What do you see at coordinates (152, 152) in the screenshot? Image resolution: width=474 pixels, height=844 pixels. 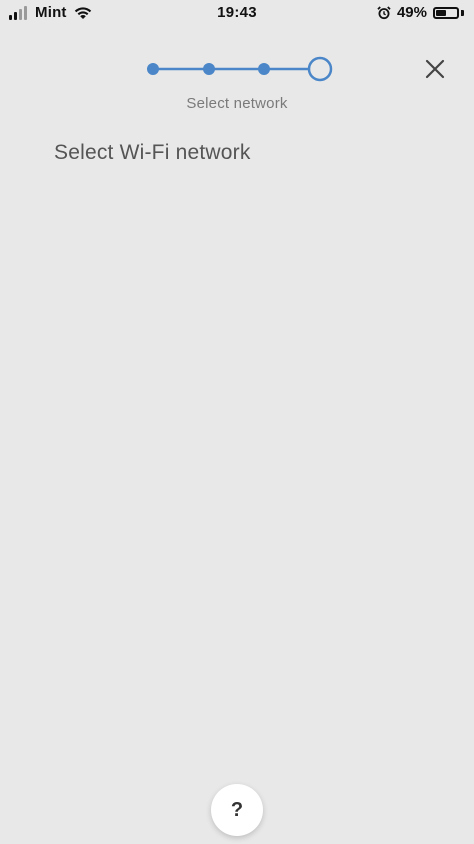 I see `page-title: Select Wi-Fi network` at bounding box center [152, 152].